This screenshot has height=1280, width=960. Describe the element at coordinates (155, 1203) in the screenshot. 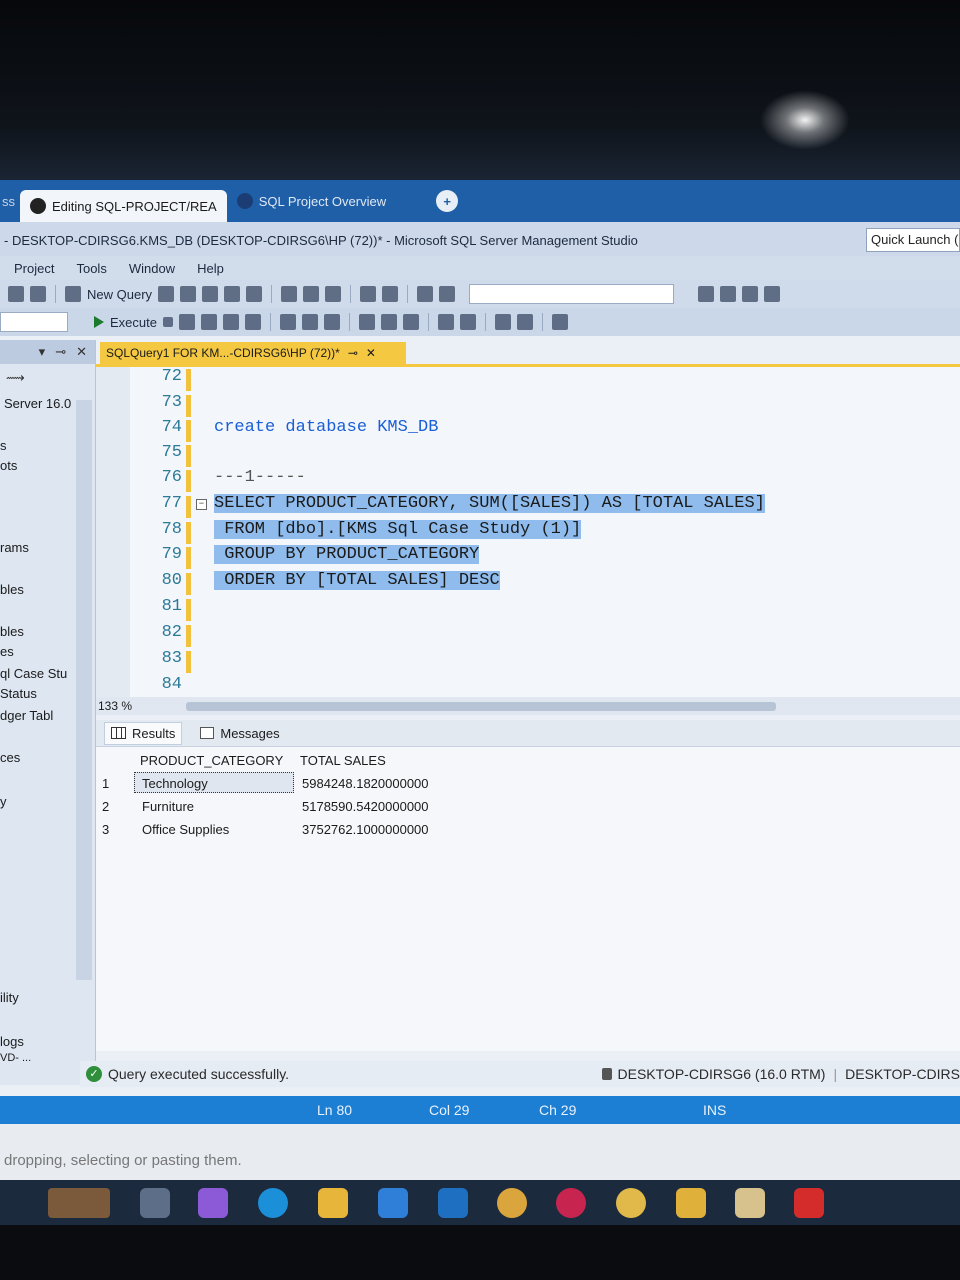

I see `task-view-icon` at that location.